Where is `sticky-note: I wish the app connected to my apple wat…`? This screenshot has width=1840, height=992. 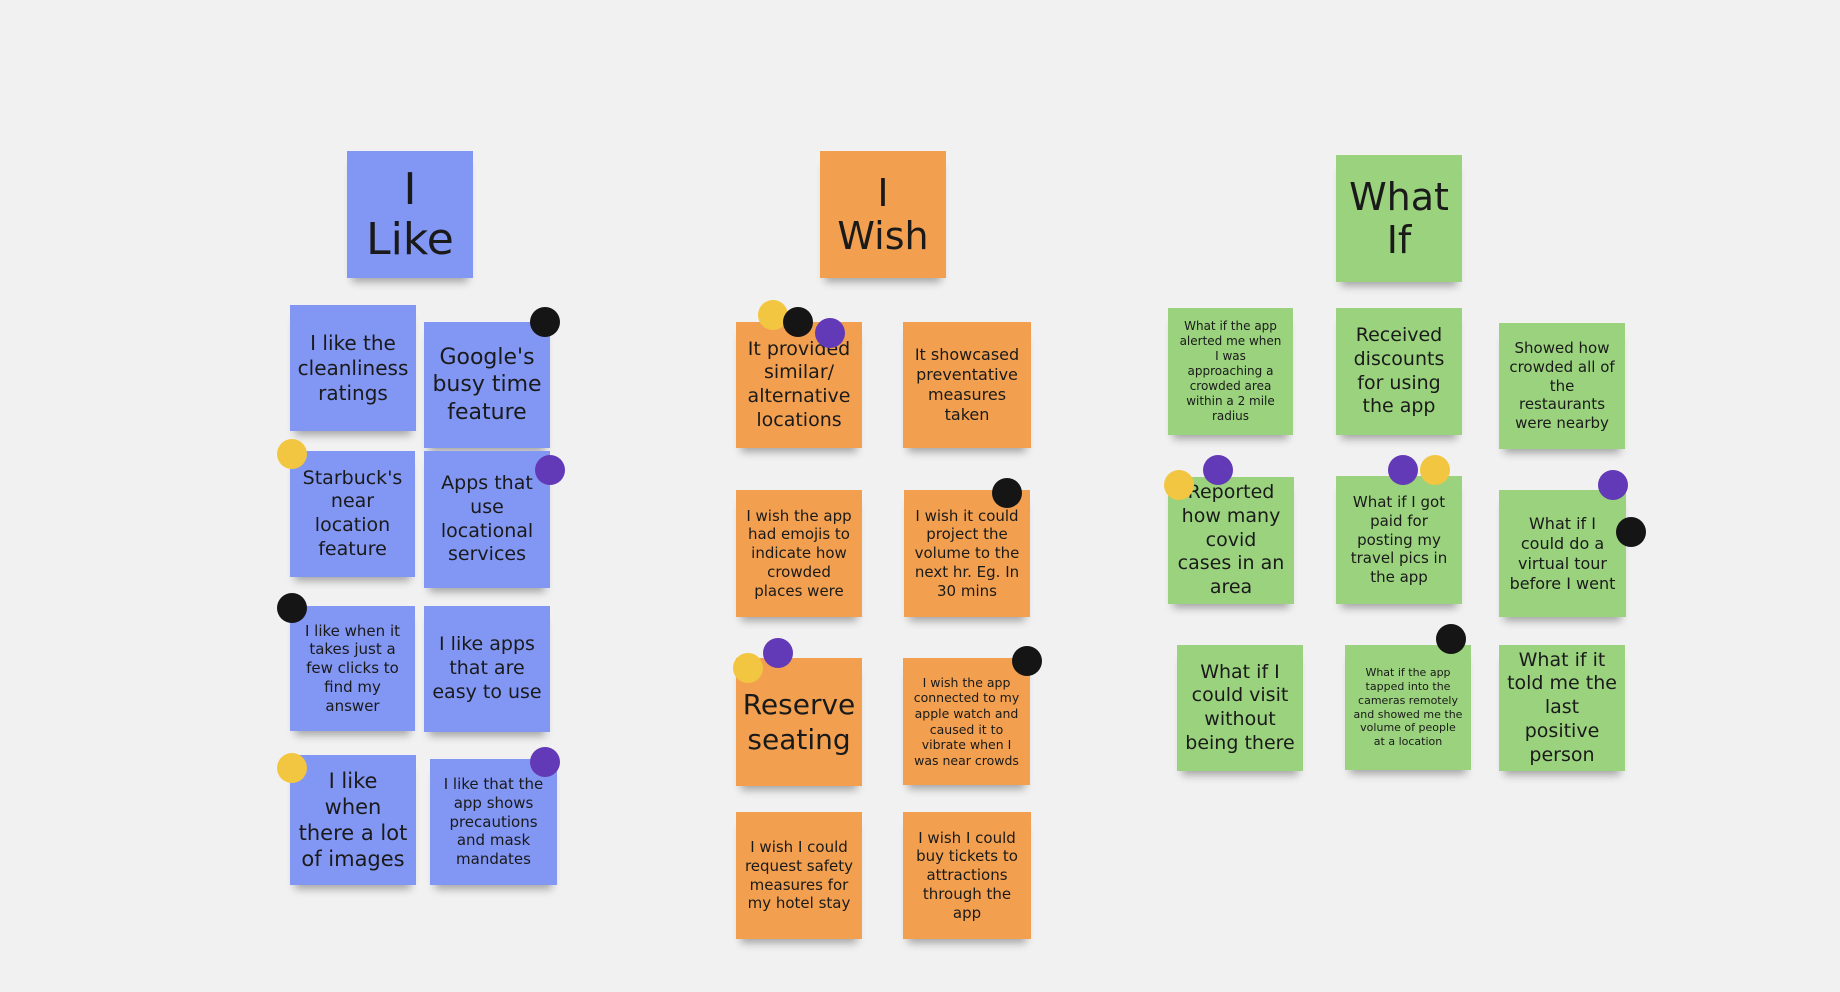 sticky-note: I wish the app connected to my apple wat… is located at coordinates (966, 721).